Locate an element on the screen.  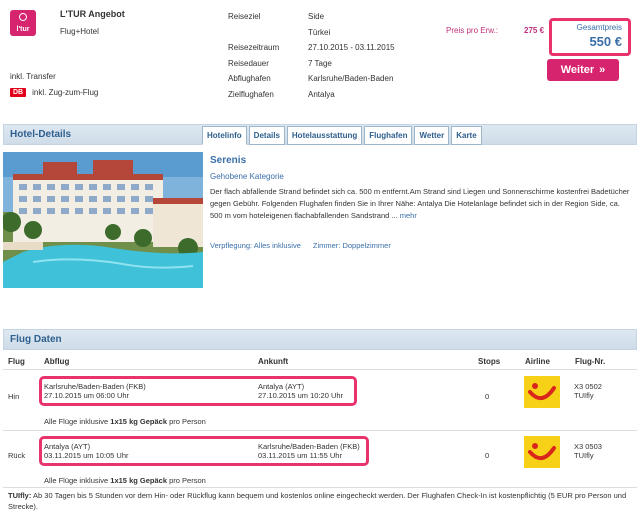
col-header-airline: Airline is located at coordinates (537, 361).